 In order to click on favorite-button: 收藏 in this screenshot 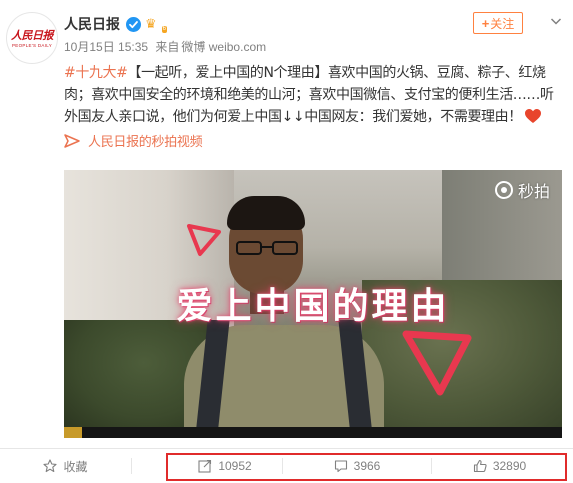, I will do `click(65, 466)`.